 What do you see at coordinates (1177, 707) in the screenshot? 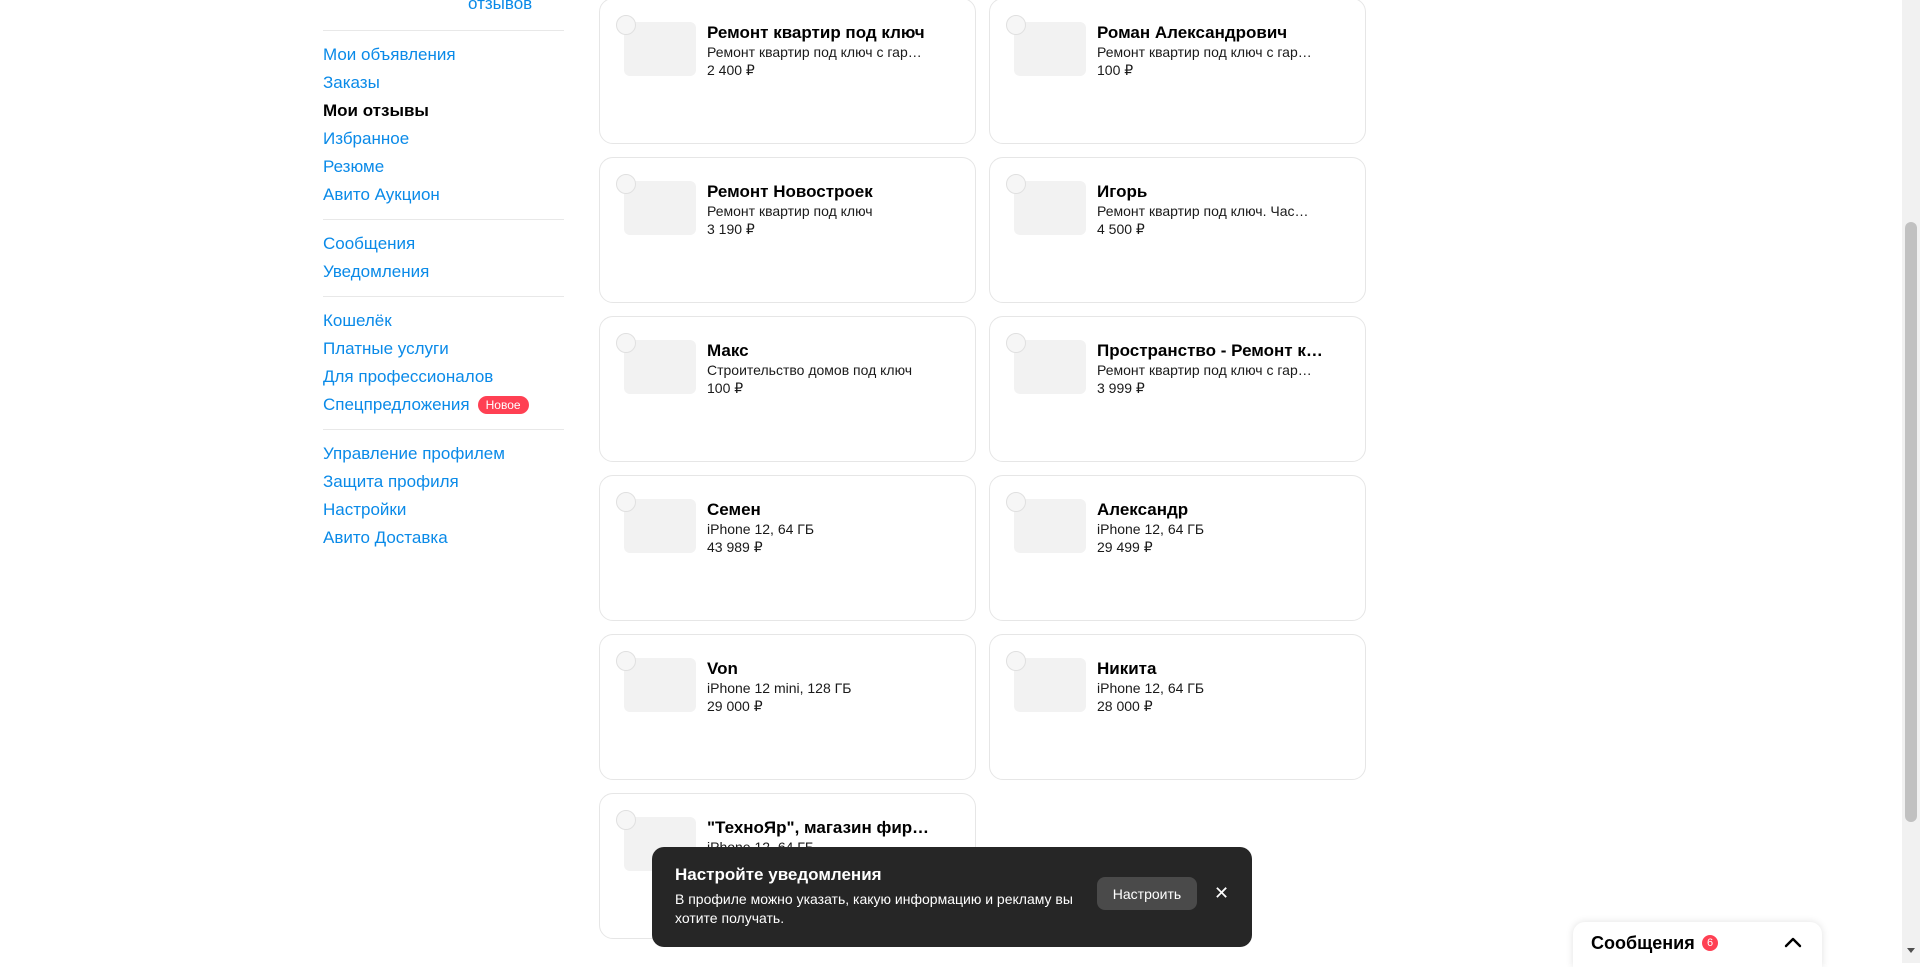
I see `review-card: Никита iPhone 12, 64 ГБ 28 000 ₽` at bounding box center [1177, 707].